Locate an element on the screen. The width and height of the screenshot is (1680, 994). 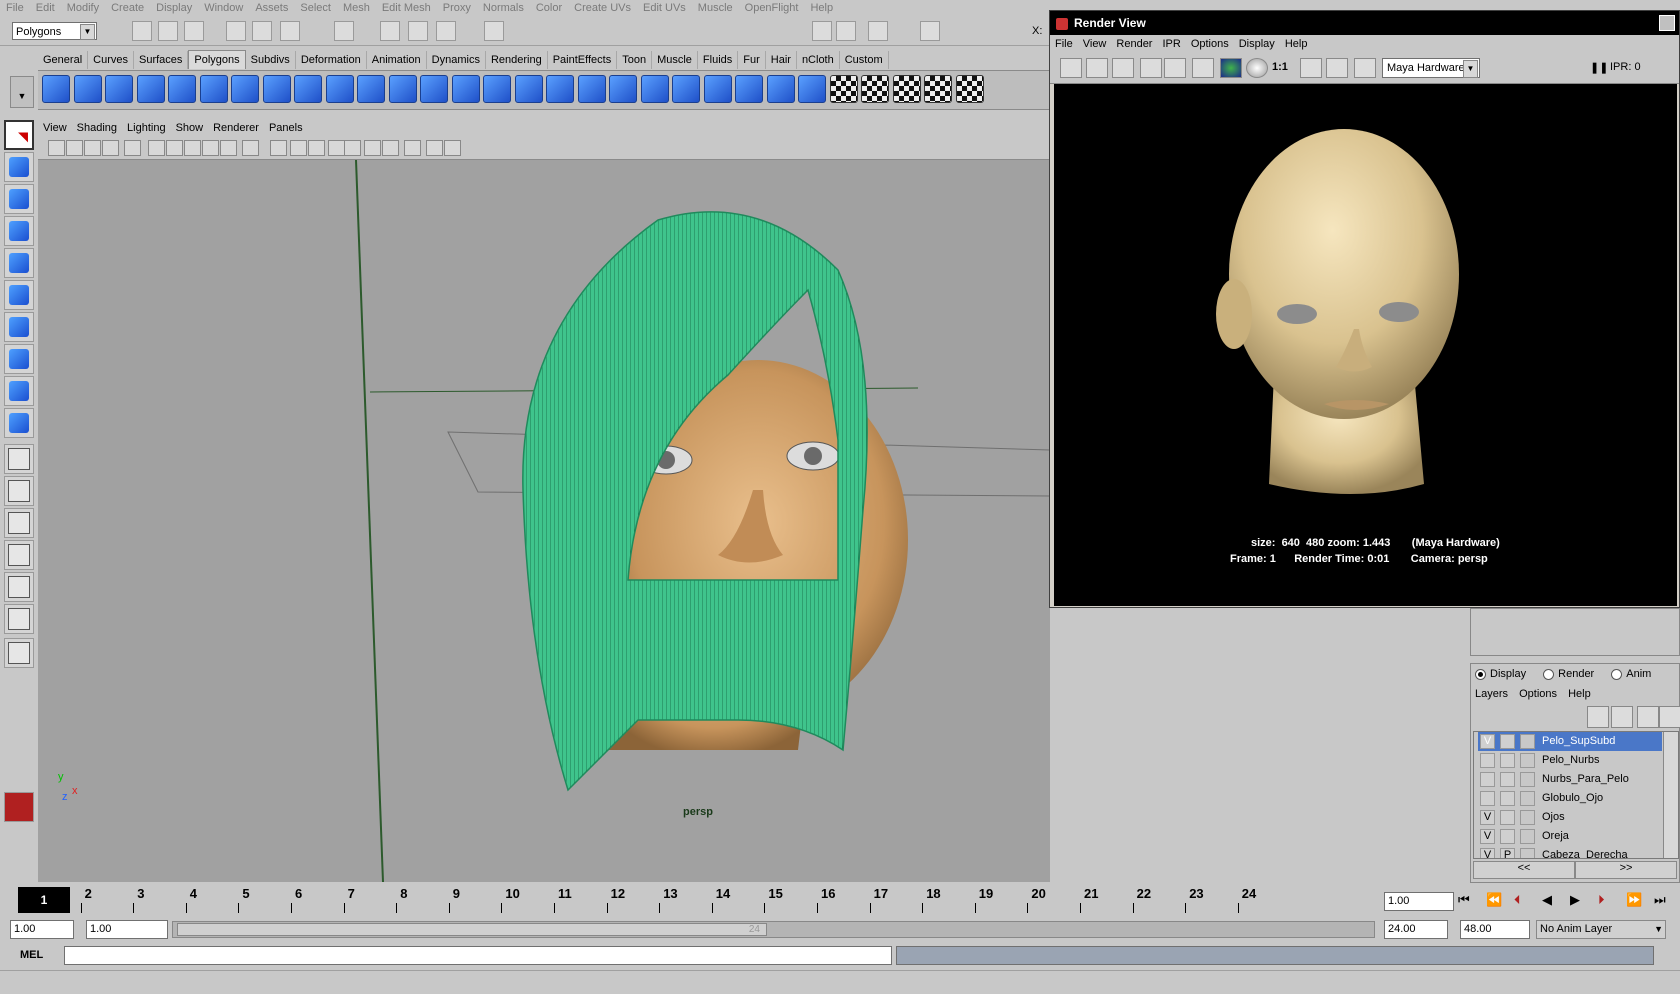
render-region-icon is located at coordinates (1097, 68).